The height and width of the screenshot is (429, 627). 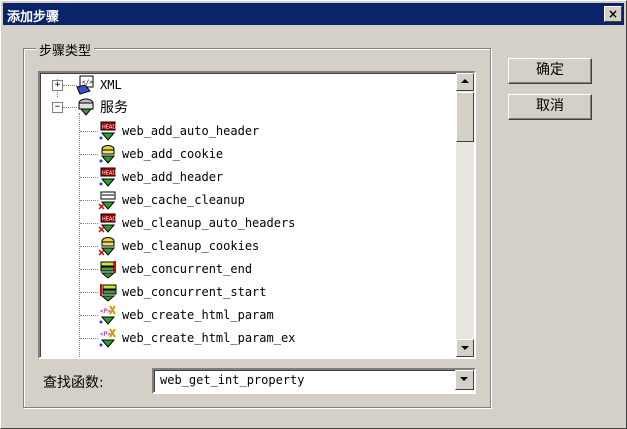 I want to click on tree-item-label: web_add_header, so click(x=173, y=177).